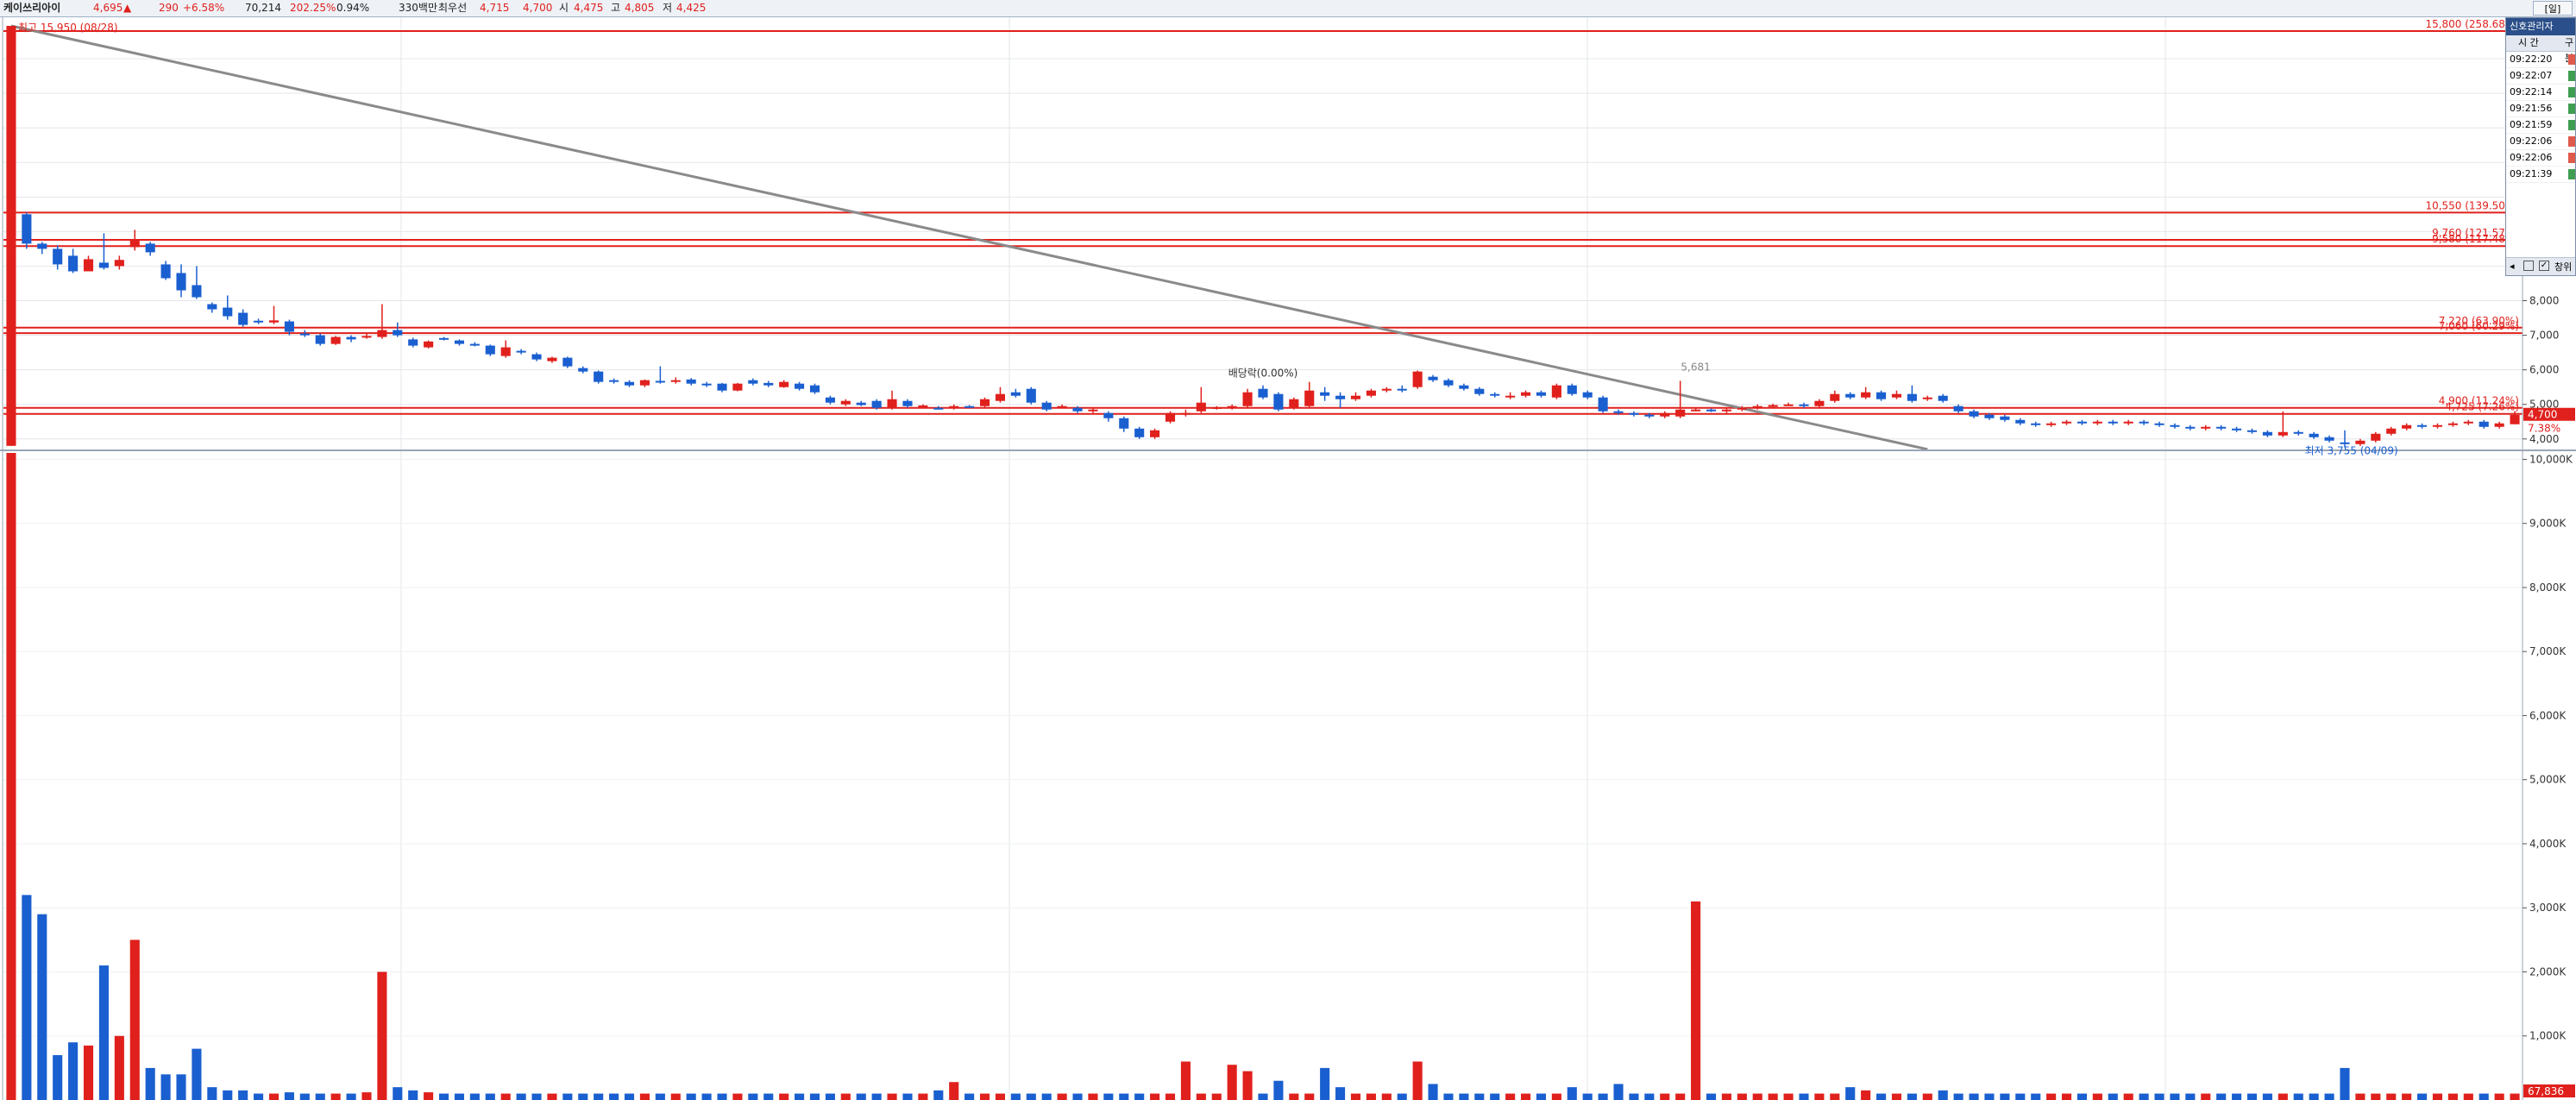 This screenshot has height=1100, width=2576. What do you see at coordinates (2528, 266) in the screenshot?
I see `settings-icon` at bounding box center [2528, 266].